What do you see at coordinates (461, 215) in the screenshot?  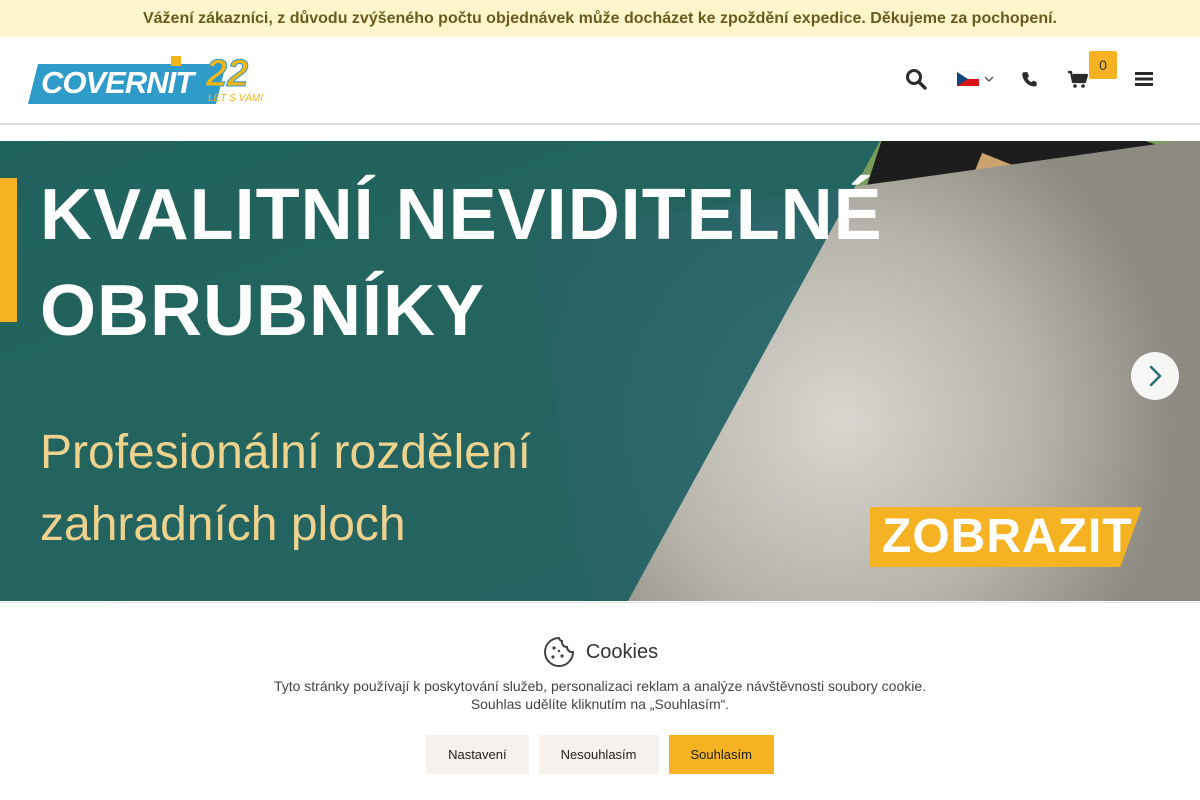 I see `hero-headline-line1: KVALITNÍ NEVIDITELNÉ` at bounding box center [461, 215].